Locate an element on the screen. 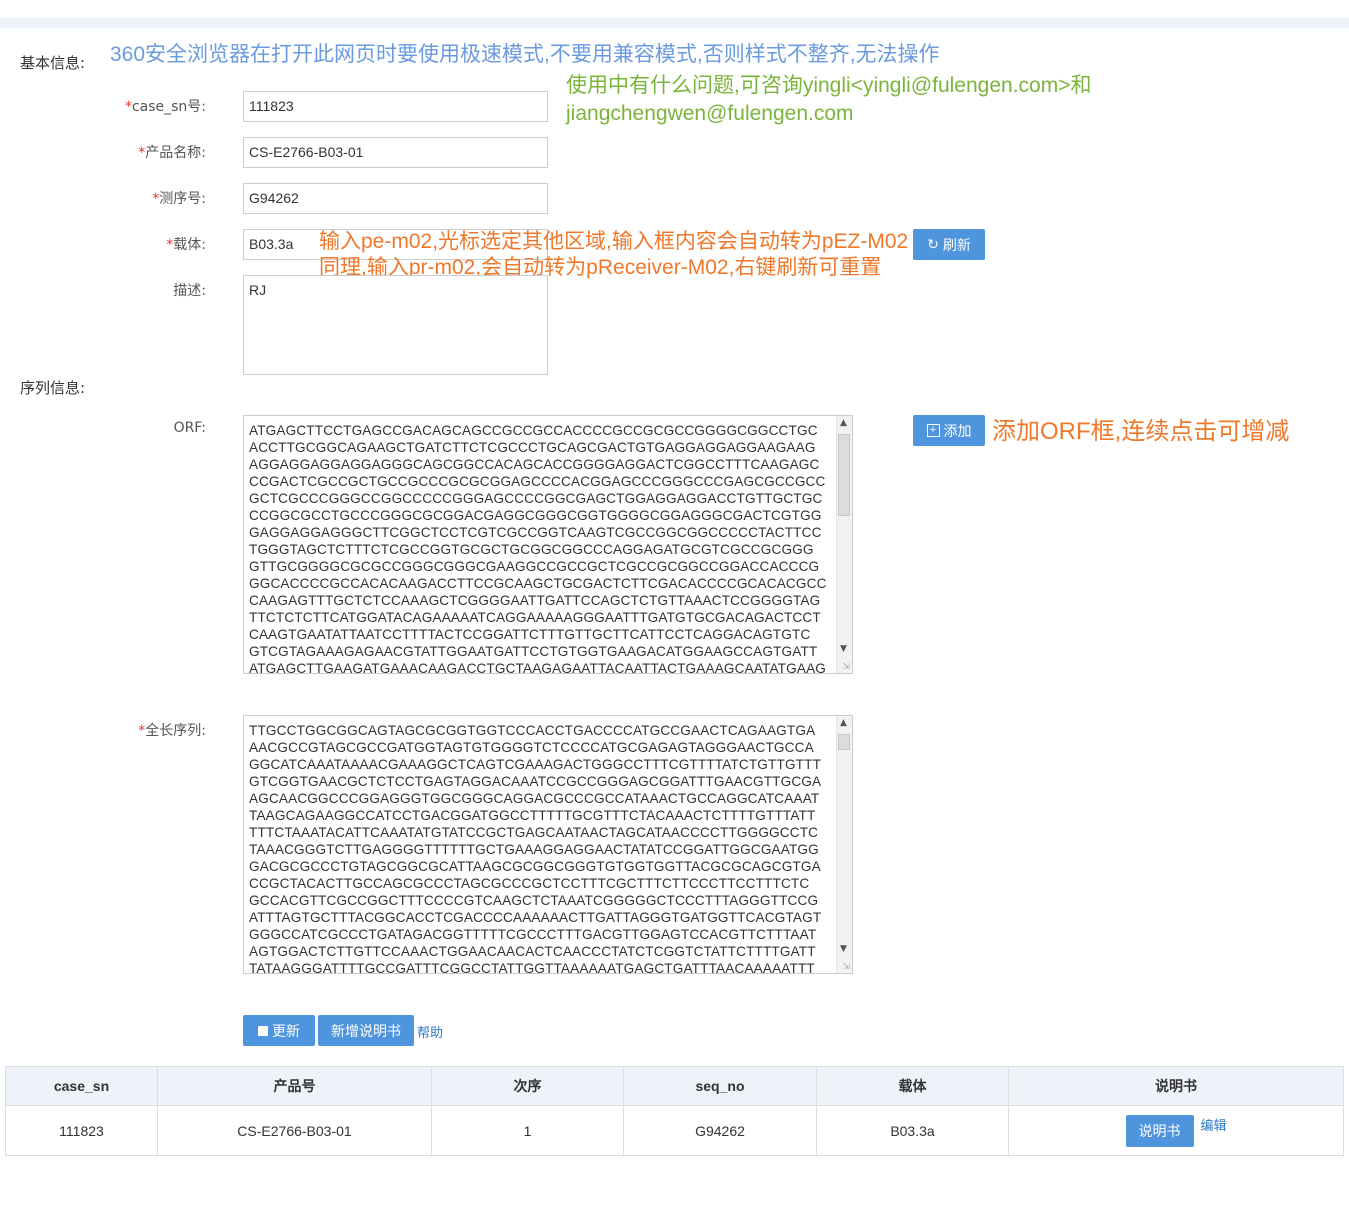 Image resolution: width=1349 pixels, height=1211 pixels. description-label: 描述: is located at coordinates (189, 291).